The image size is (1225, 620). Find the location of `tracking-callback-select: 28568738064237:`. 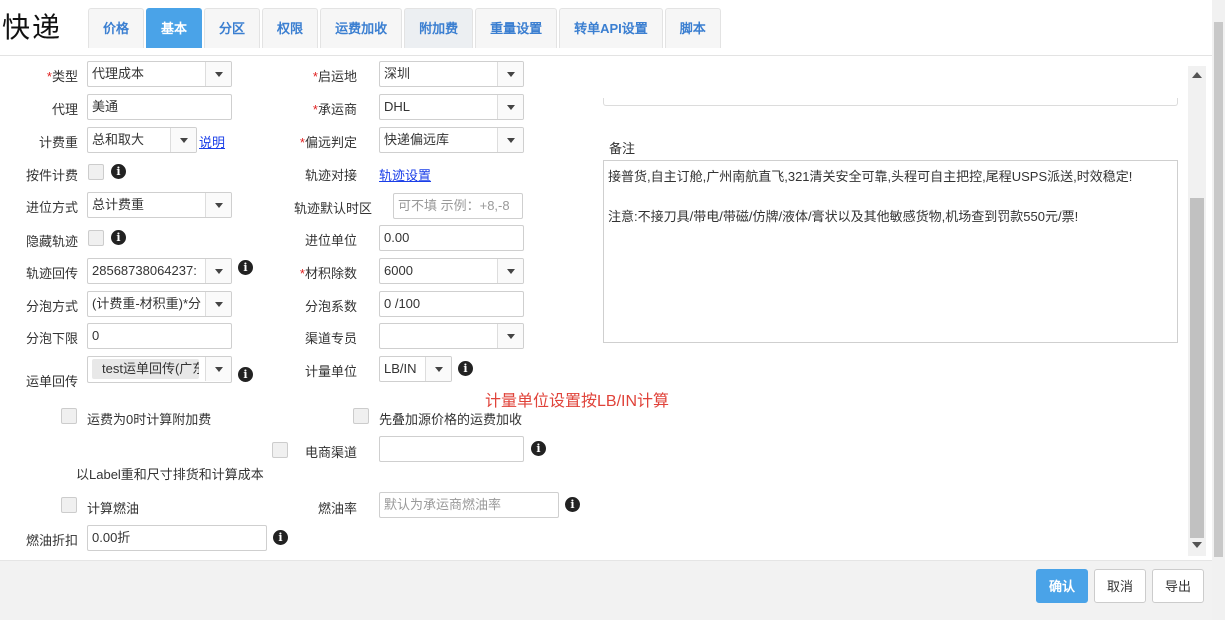

tracking-callback-select: 28568738064237: is located at coordinates (159, 271).